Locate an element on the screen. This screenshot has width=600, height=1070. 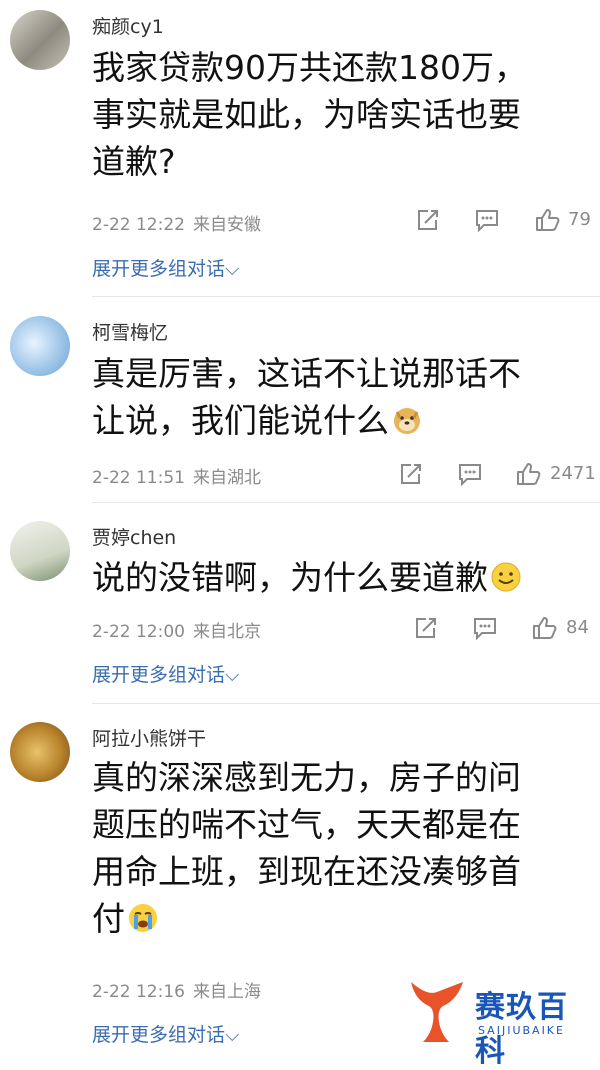
doge-emoji-icon is located at coordinates (407, 421).